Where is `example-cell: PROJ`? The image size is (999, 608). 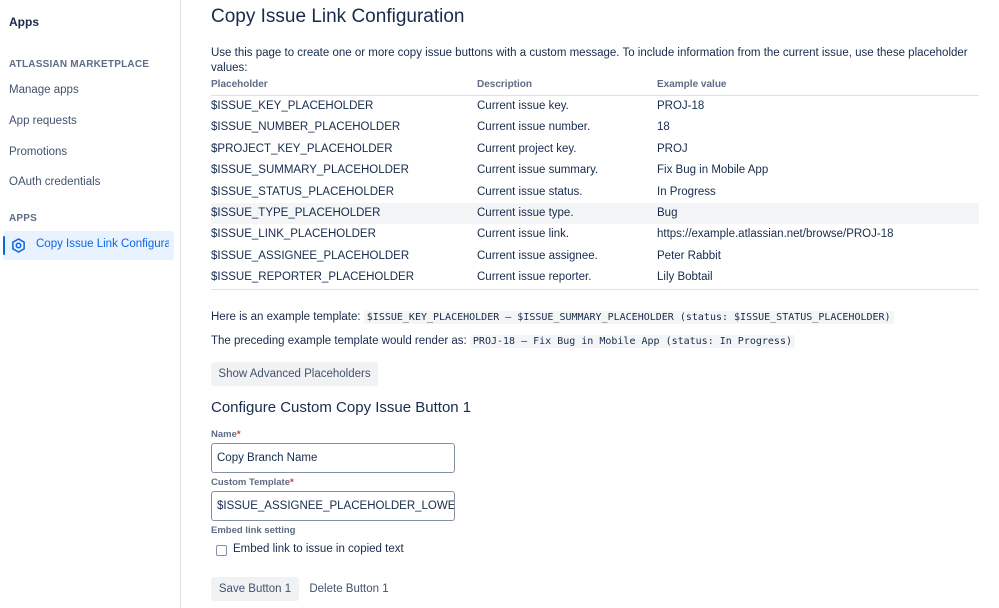 example-cell: PROJ is located at coordinates (672, 148).